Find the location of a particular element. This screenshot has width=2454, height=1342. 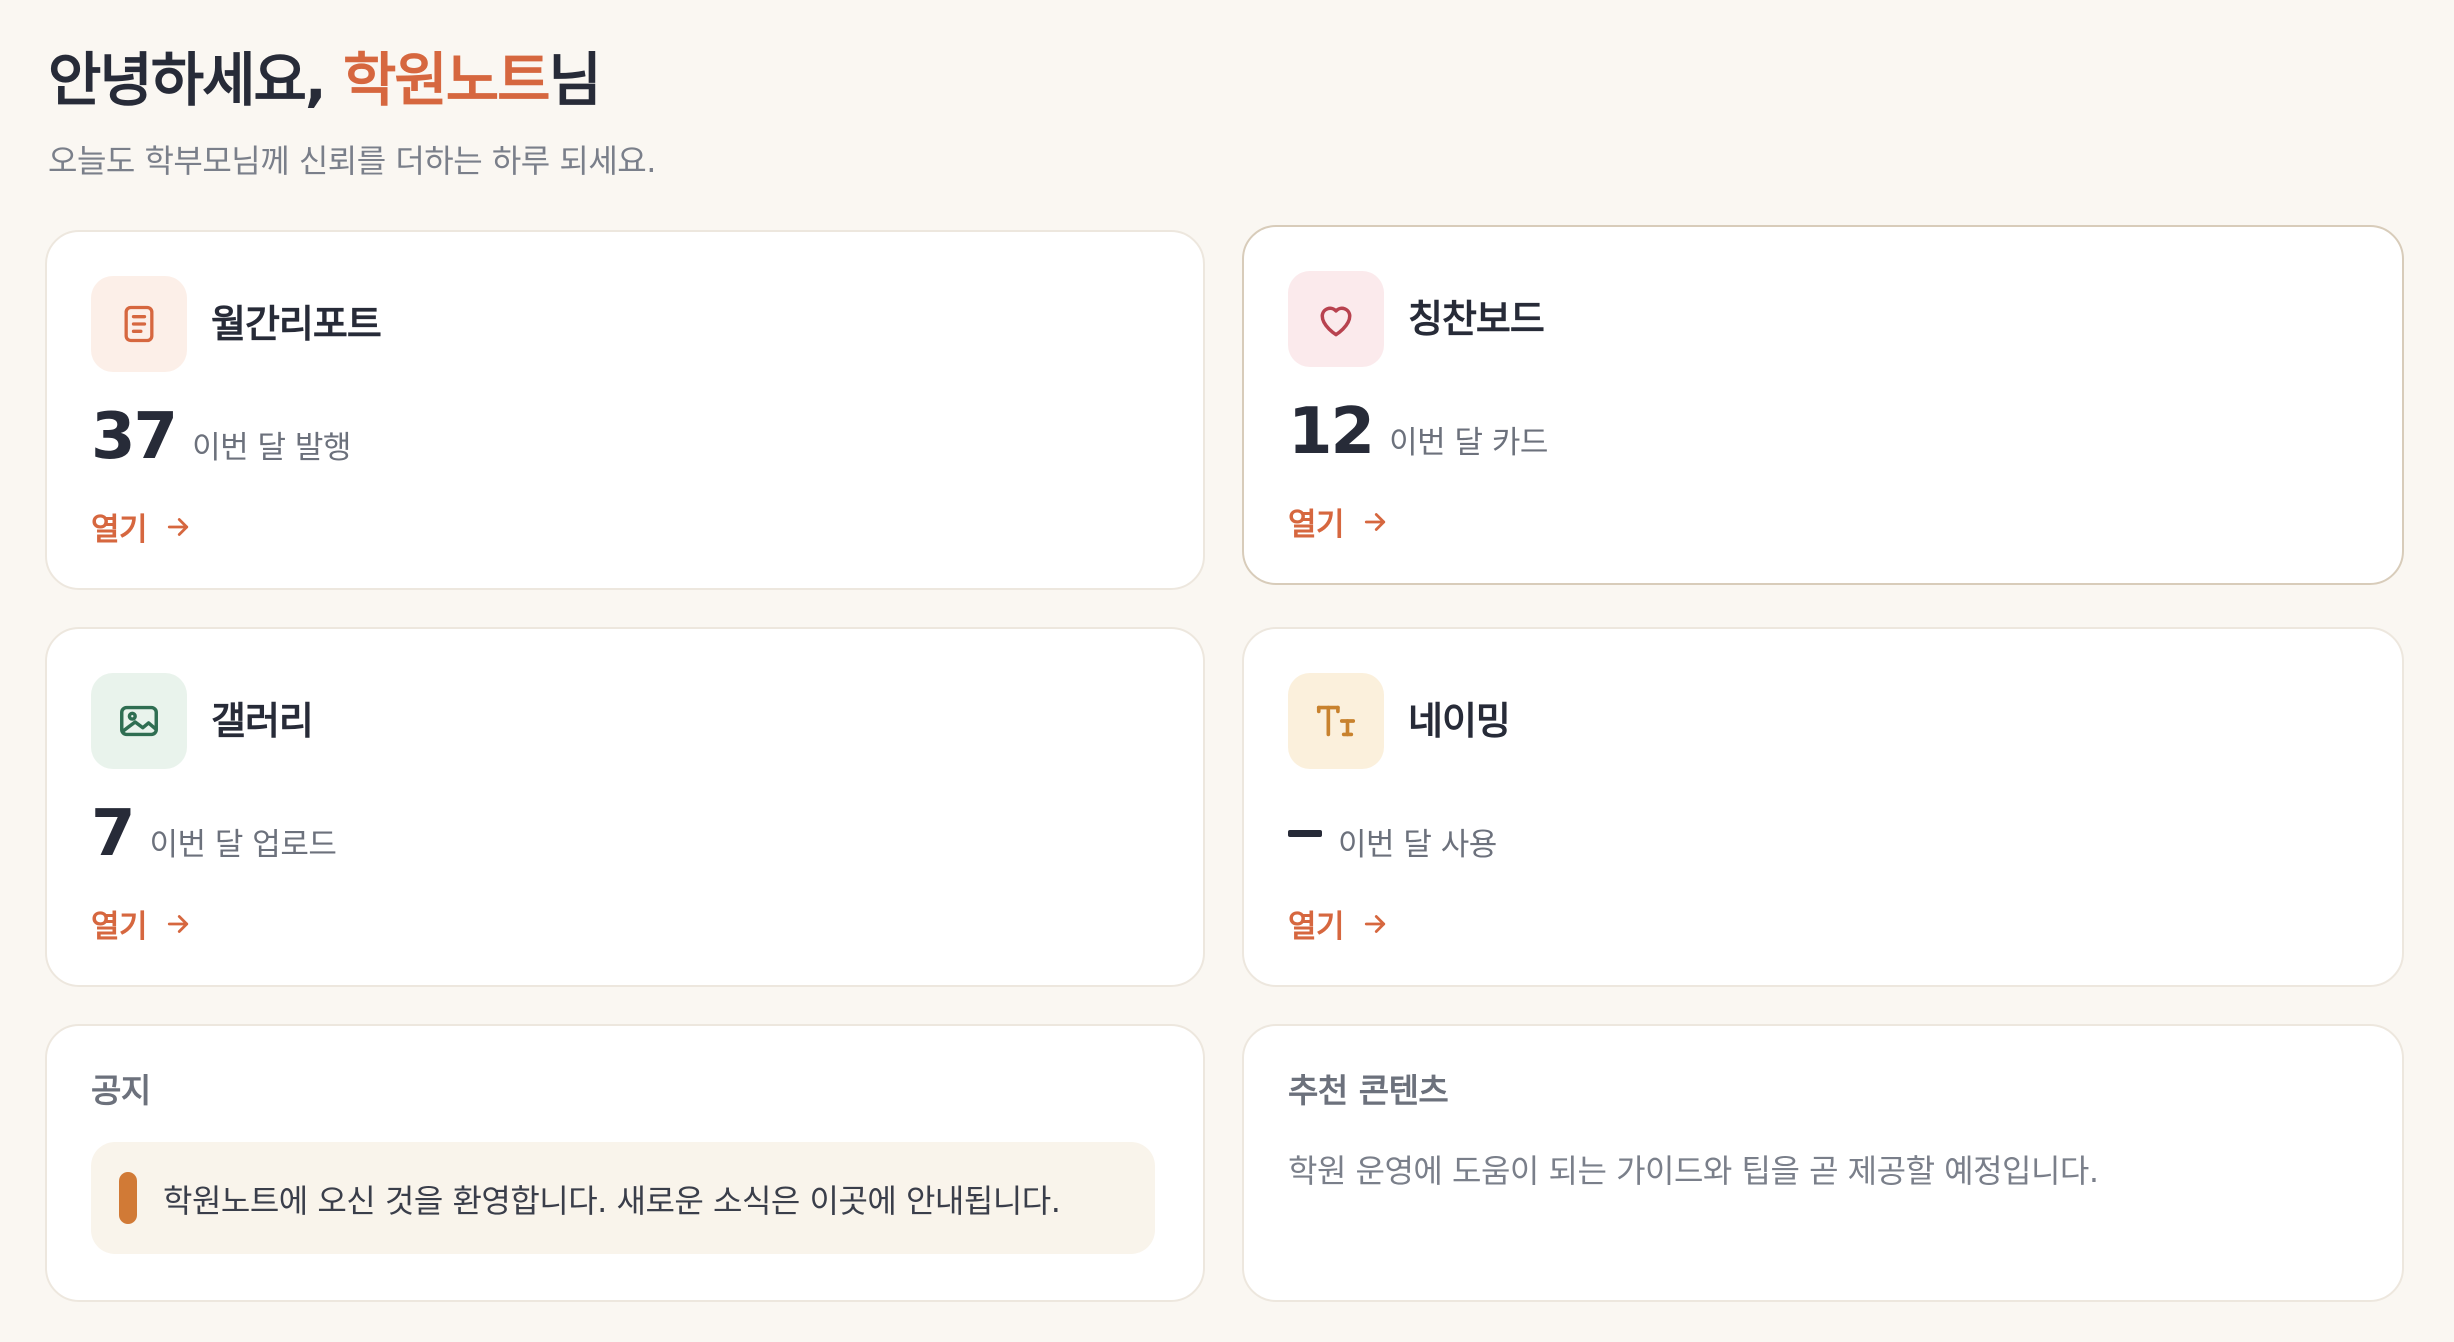

card-praise-board: 칭찬보드 12 이번 달 카드 열기 is located at coordinates (1823, 405).